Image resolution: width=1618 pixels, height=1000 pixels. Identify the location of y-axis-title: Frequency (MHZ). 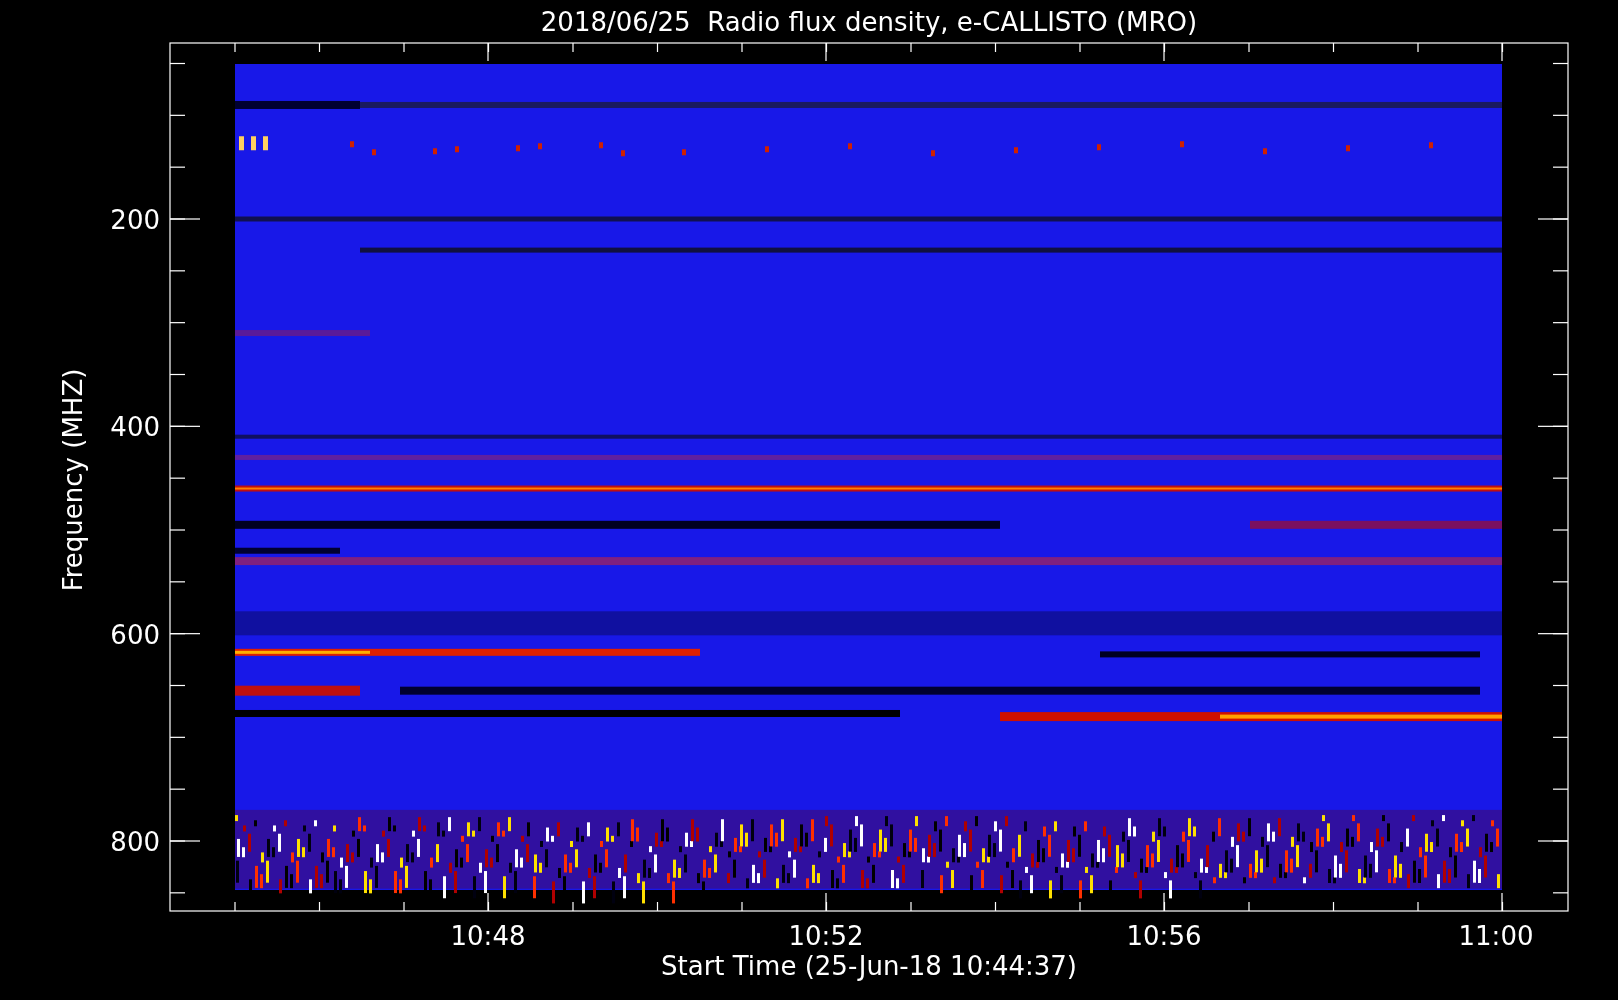
(73, 480).